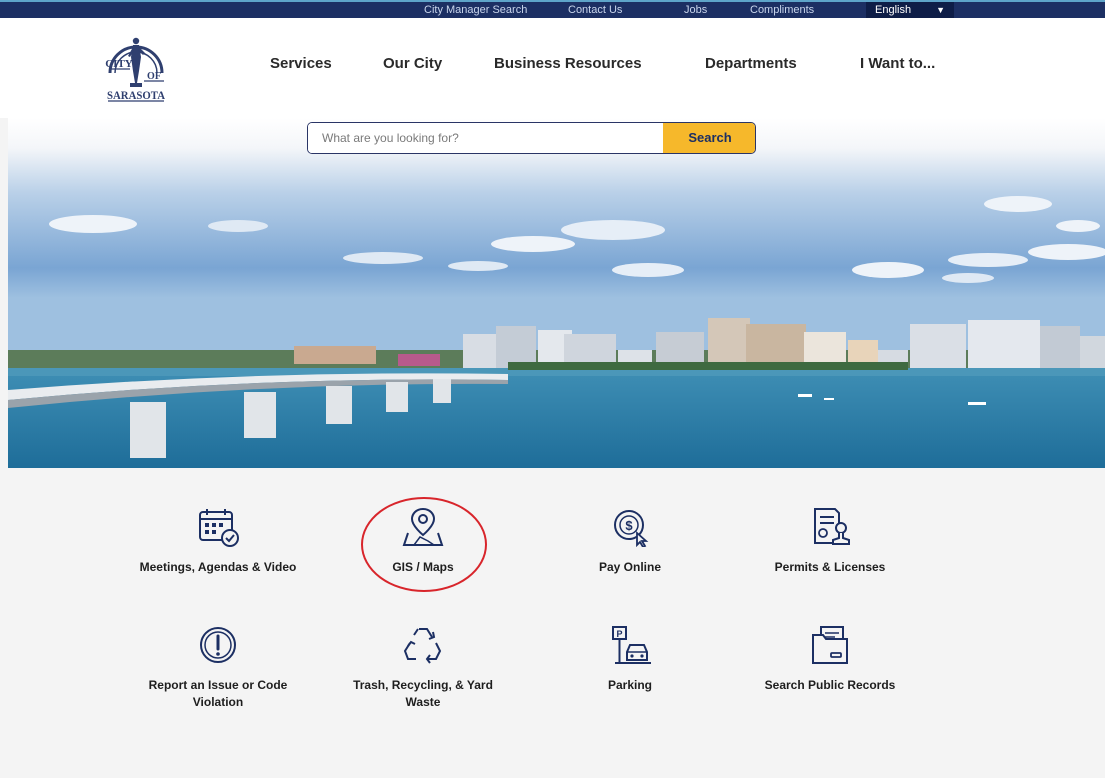 This screenshot has height=778, width=1105. Describe the element at coordinates (709, 138) in the screenshot. I see `search-button: Search` at that location.